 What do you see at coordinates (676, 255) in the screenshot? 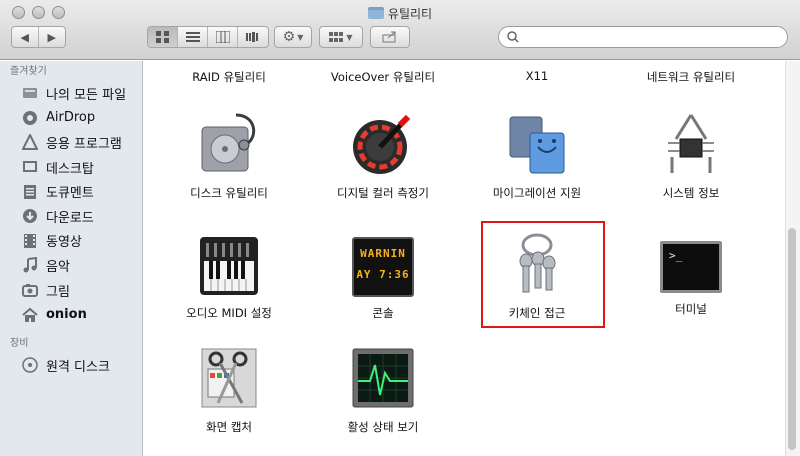
I see `terminal-prompt-text: >_` at bounding box center [676, 255].